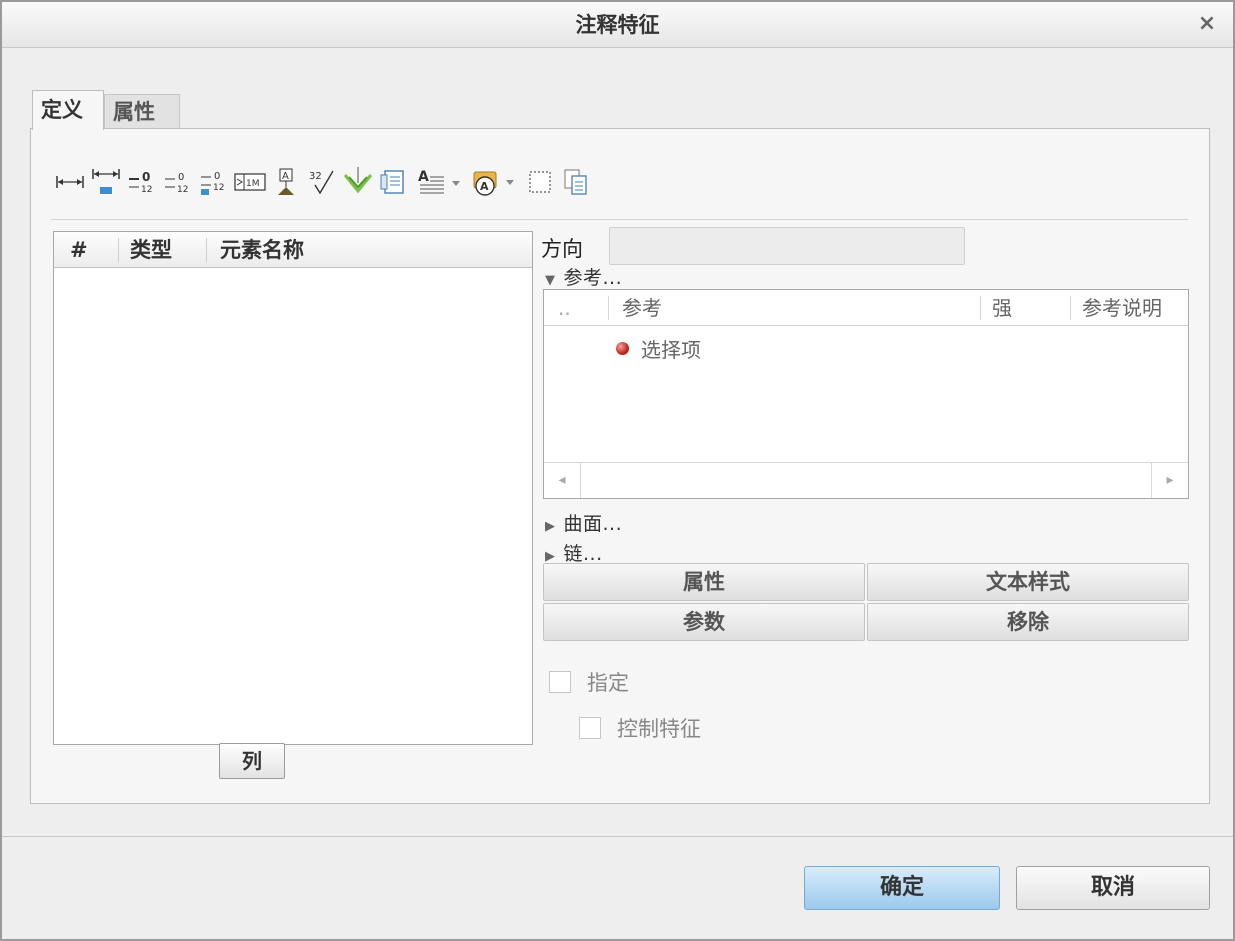 This screenshot has width=1235, height=941. What do you see at coordinates (142, 111) in the screenshot?
I see `tab-properties: 属性` at bounding box center [142, 111].